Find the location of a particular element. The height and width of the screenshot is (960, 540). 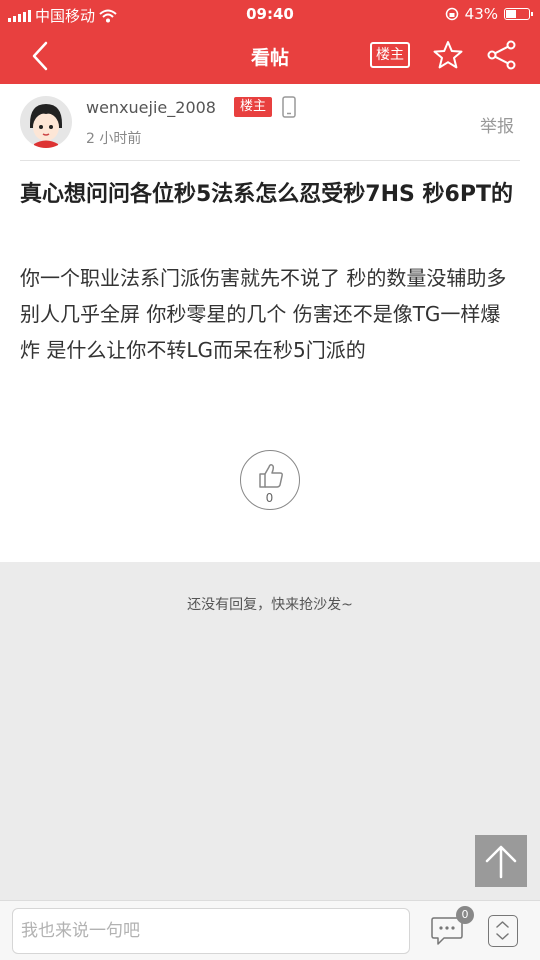

lock-rotation-icon is located at coordinates (451, 14).